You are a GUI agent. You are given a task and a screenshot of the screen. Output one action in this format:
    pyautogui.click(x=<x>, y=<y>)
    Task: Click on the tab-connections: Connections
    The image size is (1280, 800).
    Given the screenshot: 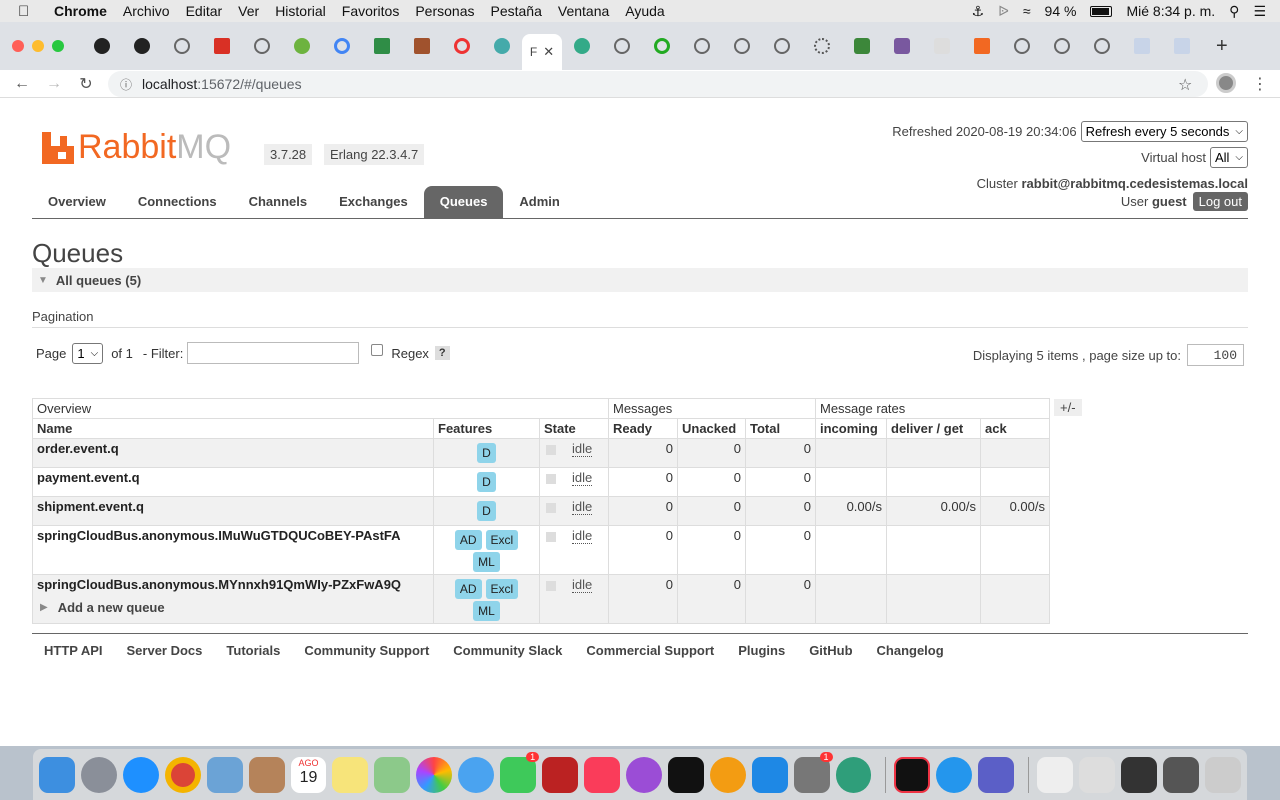 What is the action you would take?
    pyautogui.click(x=177, y=202)
    